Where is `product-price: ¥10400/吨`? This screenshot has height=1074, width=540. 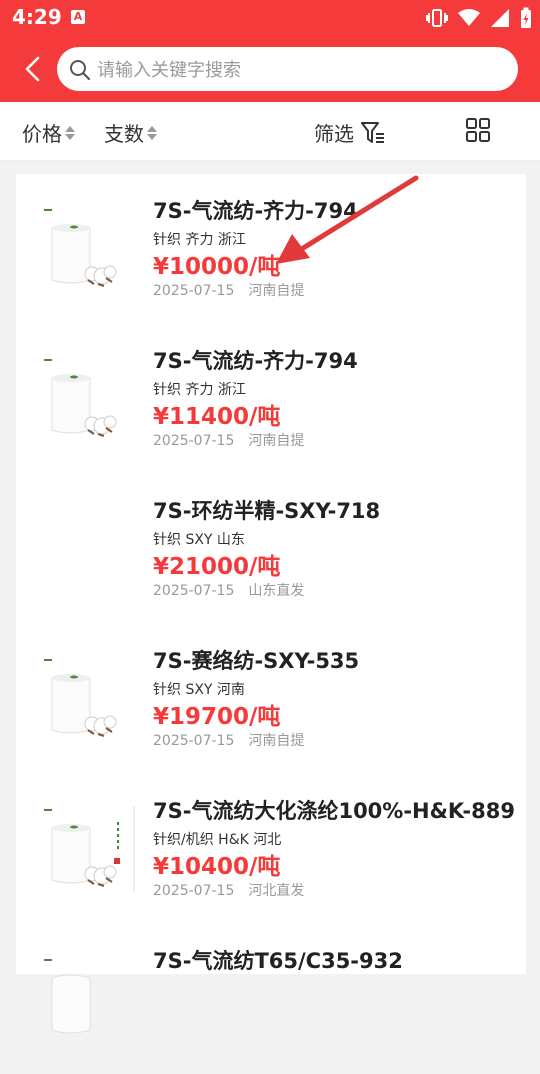 product-price: ¥10400/吨 is located at coordinates (217, 867).